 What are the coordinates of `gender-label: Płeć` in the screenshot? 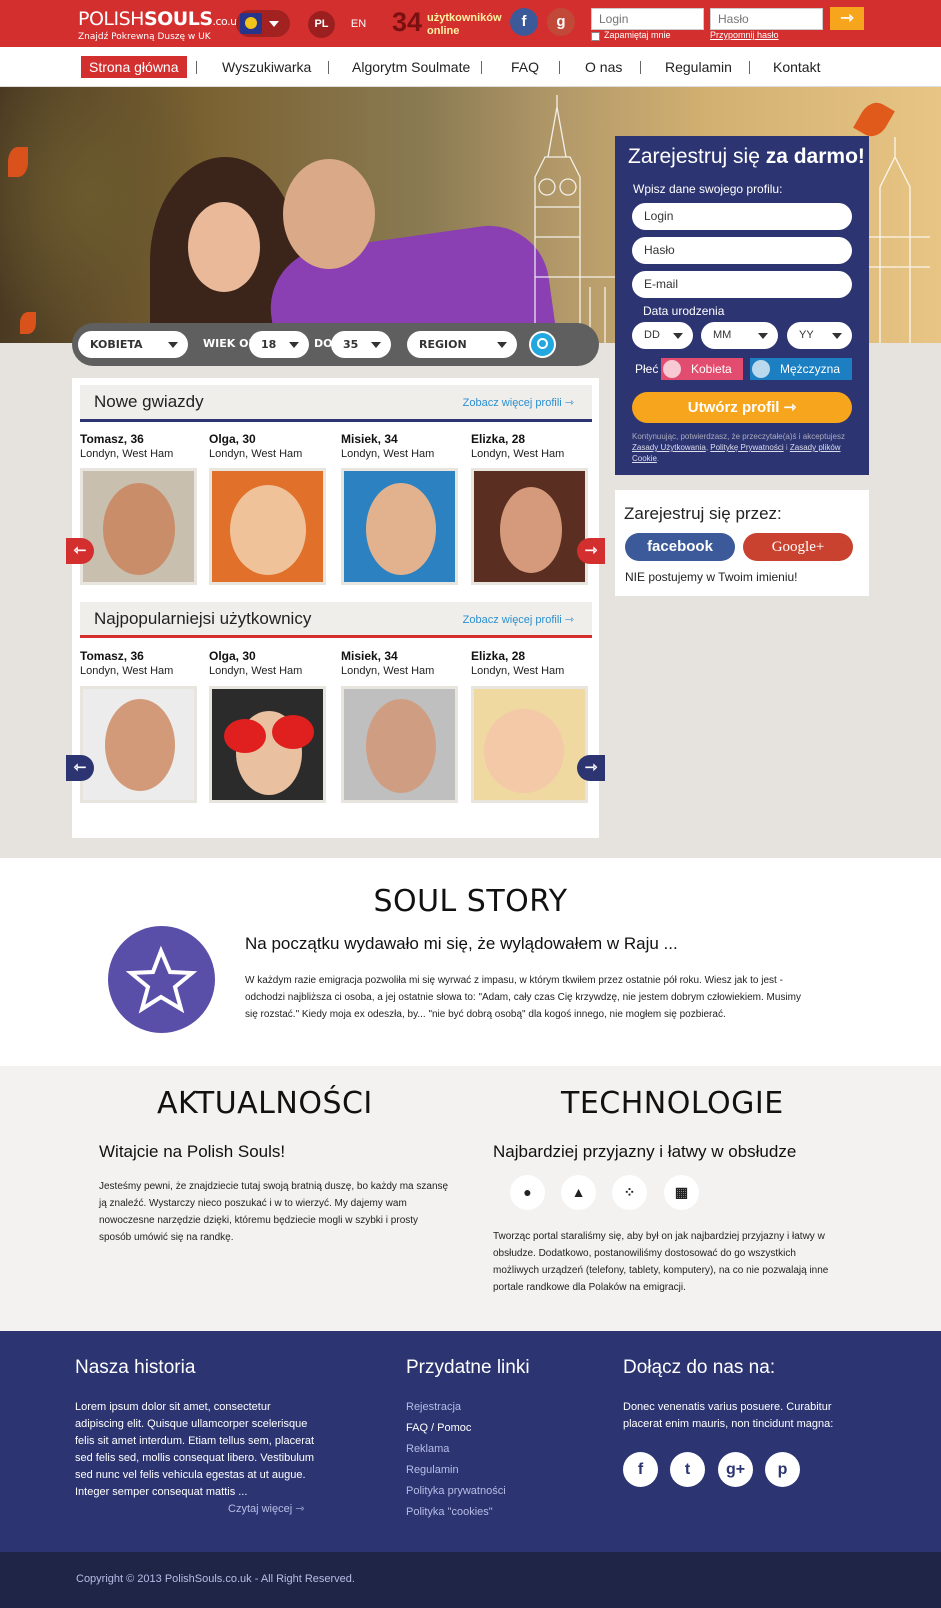 It's located at (647, 369).